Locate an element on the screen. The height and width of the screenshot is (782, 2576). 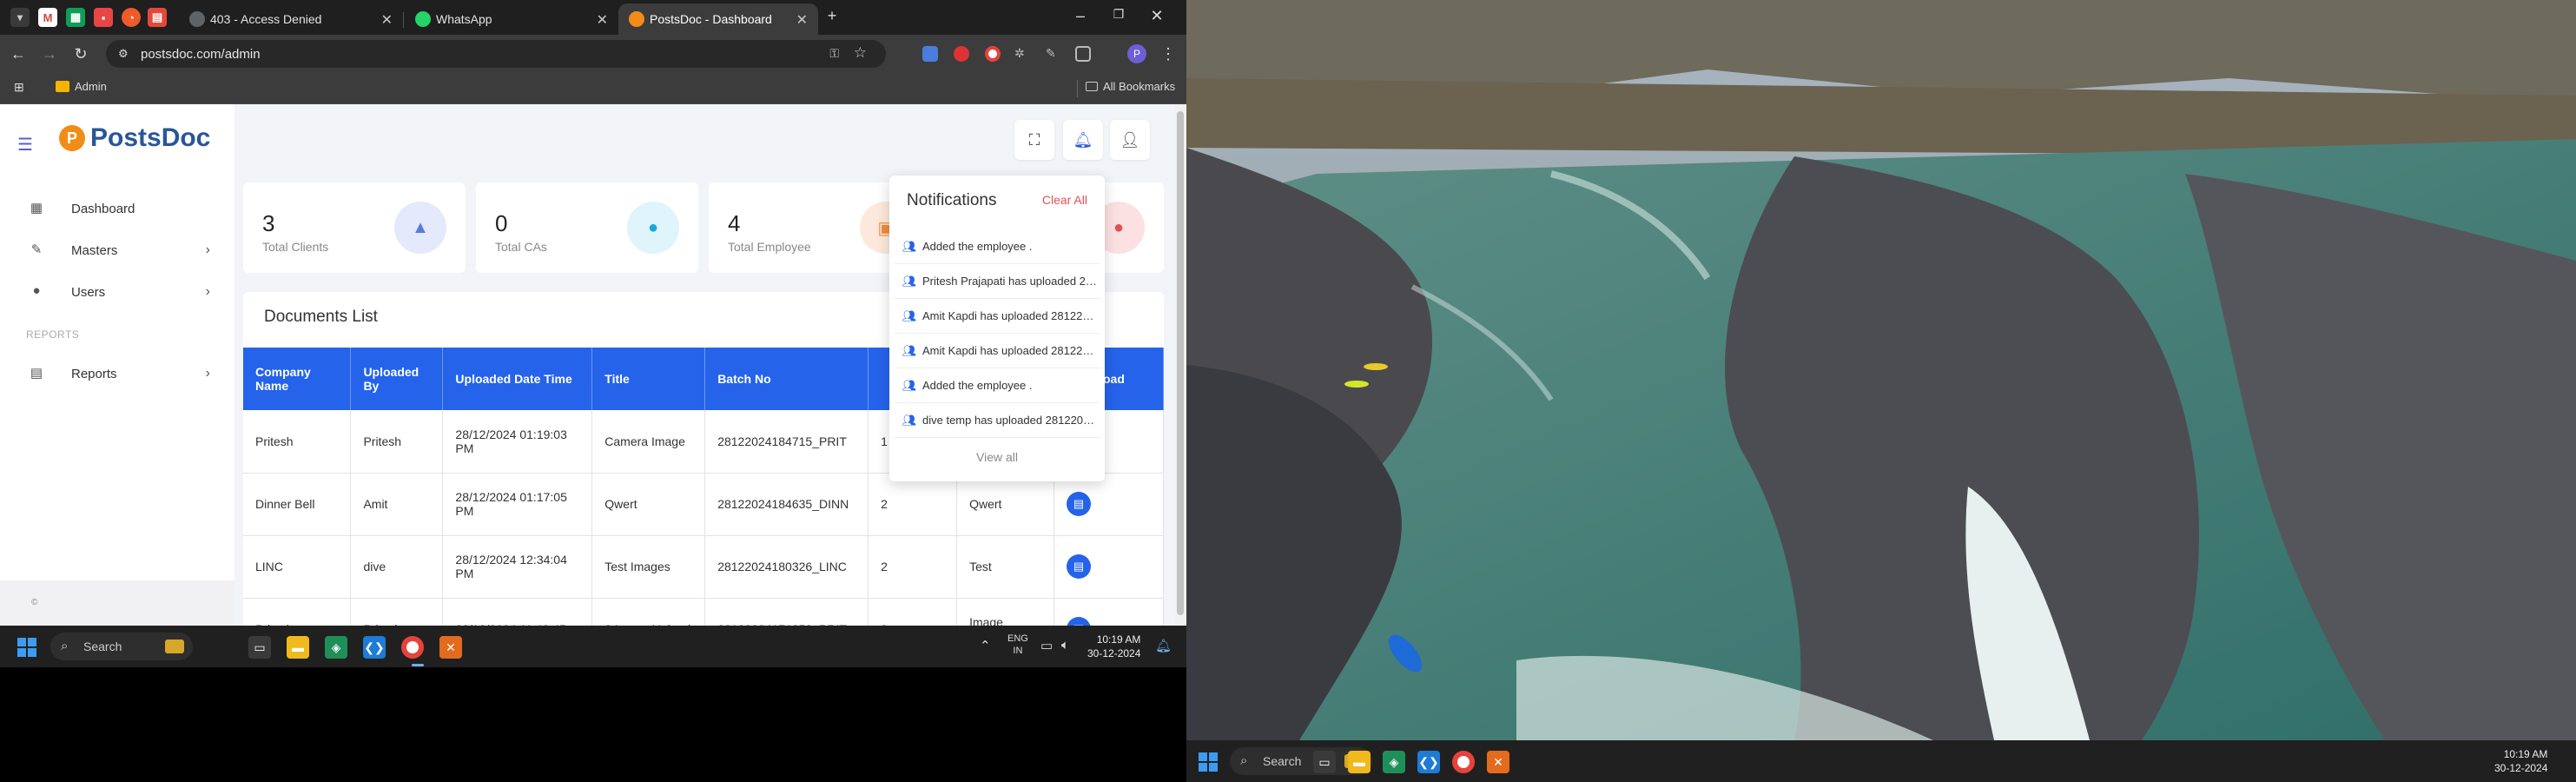
cell-count: 3 is located at coordinates (913, 612).